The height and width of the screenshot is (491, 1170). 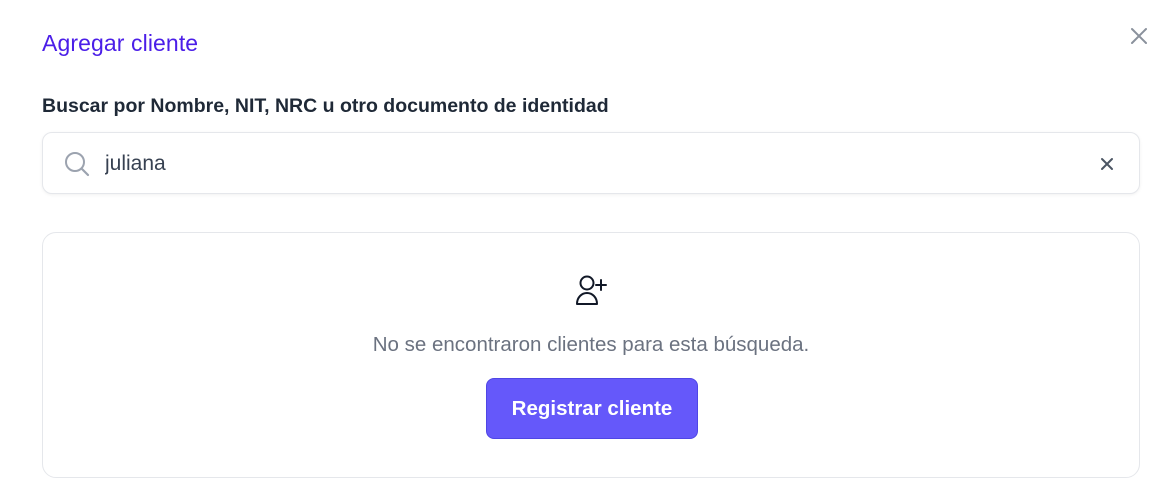 I want to click on search-icon, so click(x=77, y=164).